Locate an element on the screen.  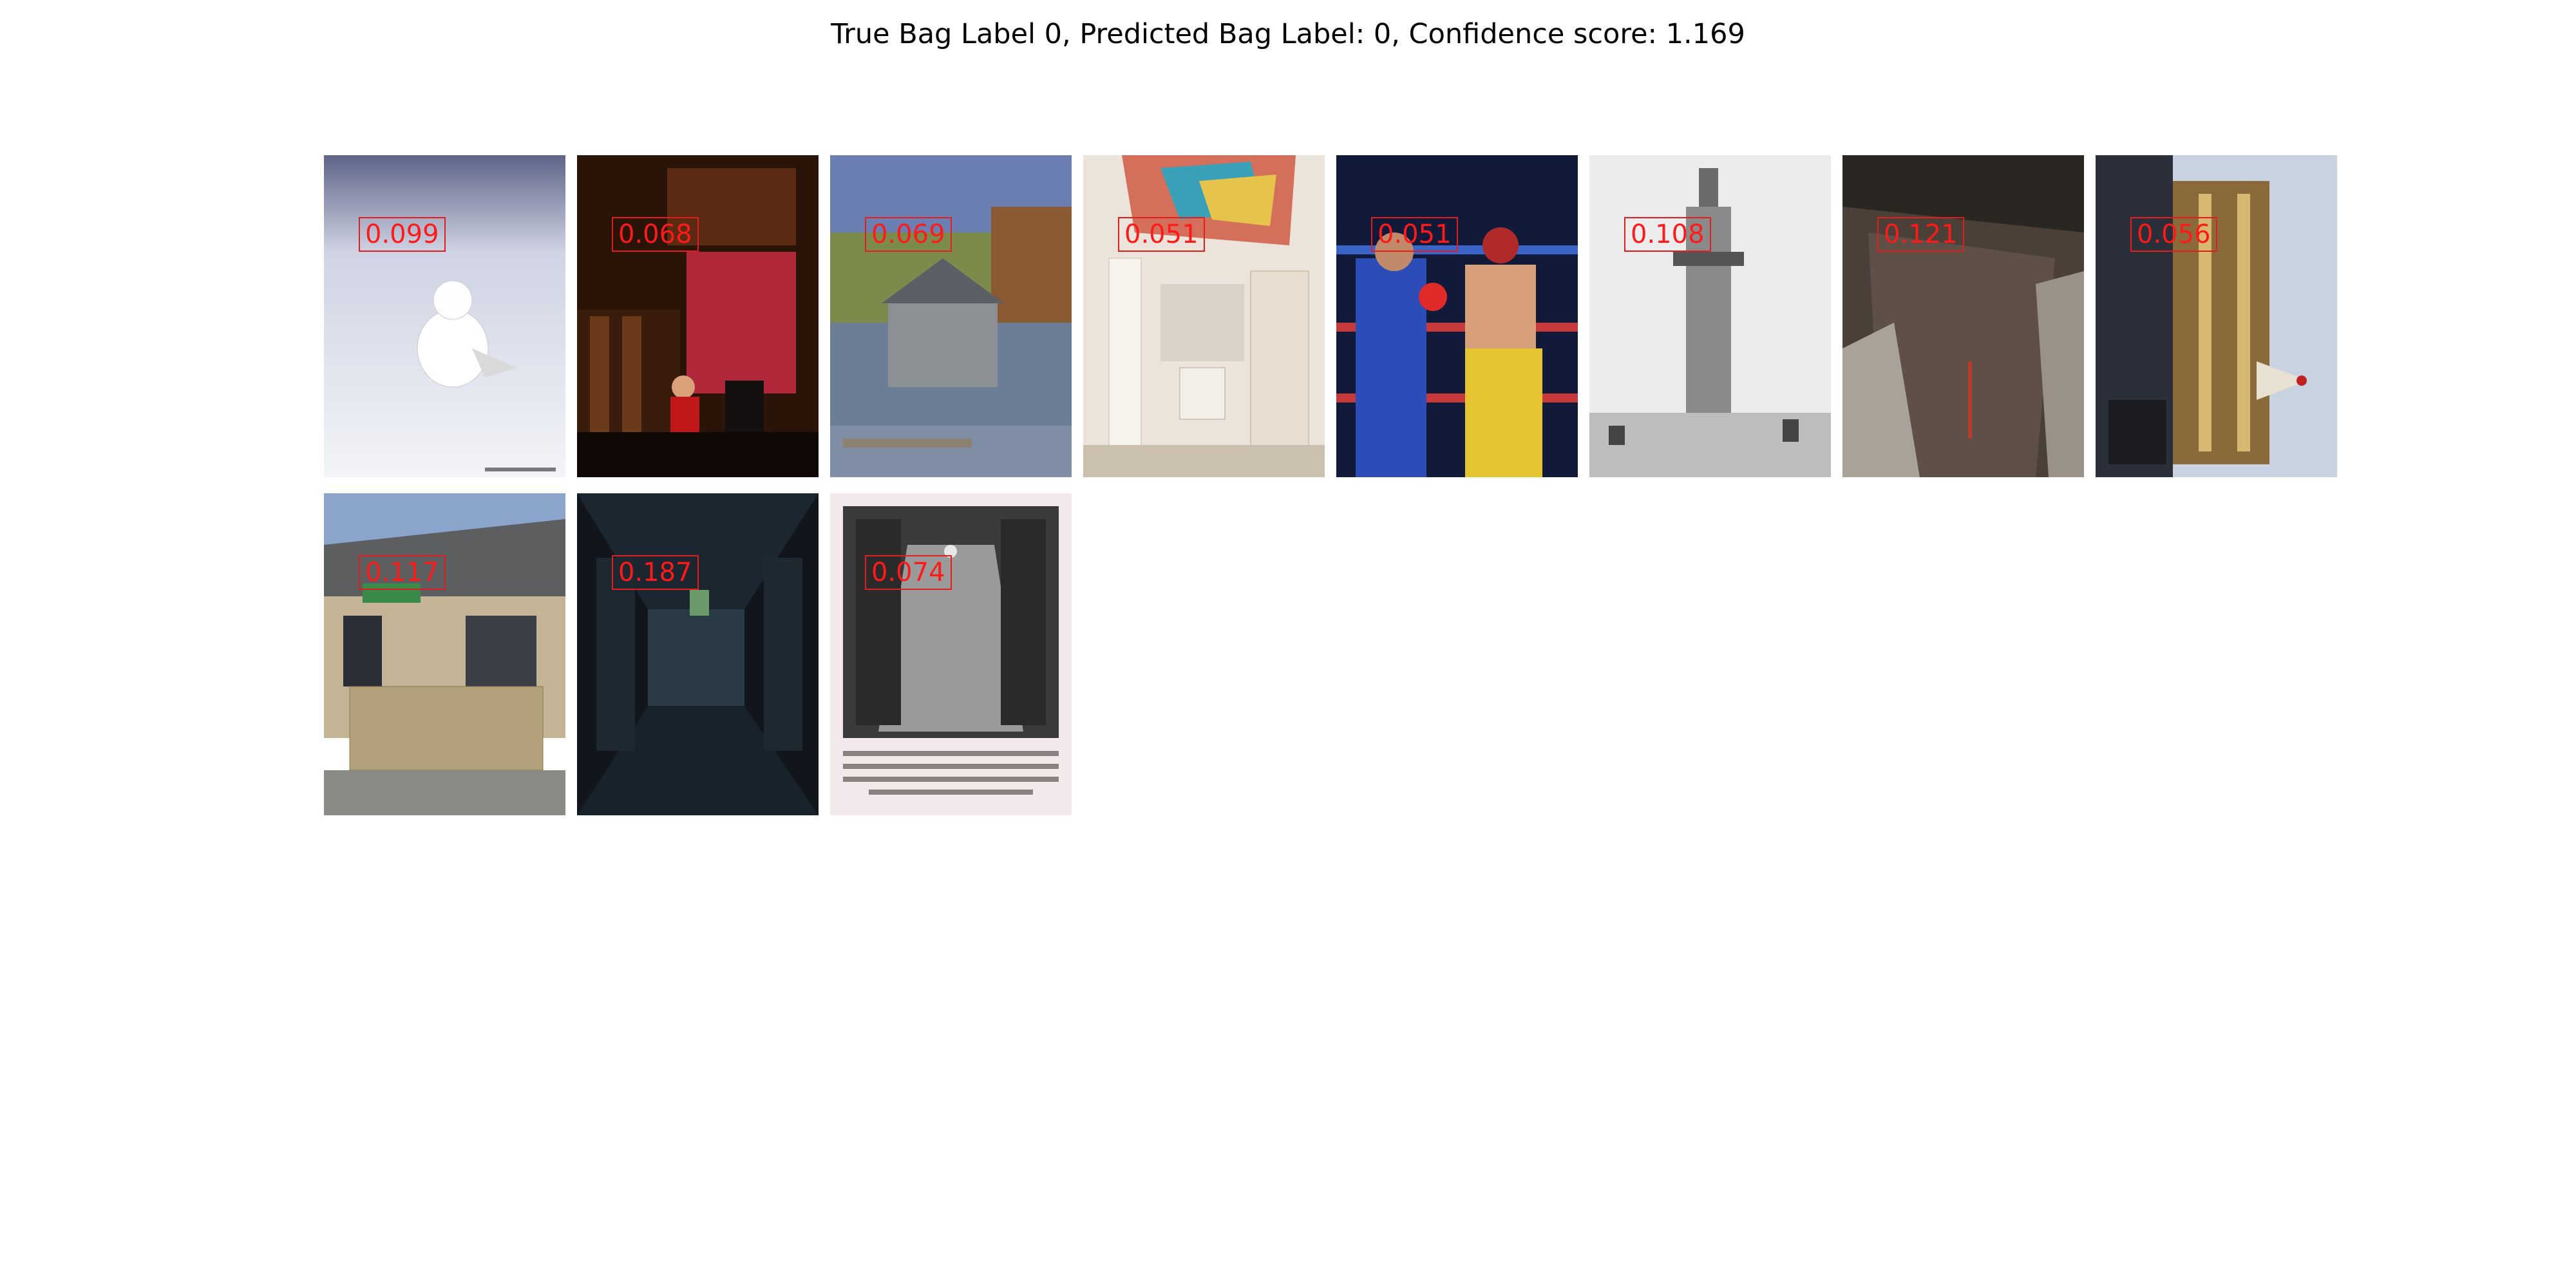
instance-score: 0.069 is located at coordinates (909, 234).